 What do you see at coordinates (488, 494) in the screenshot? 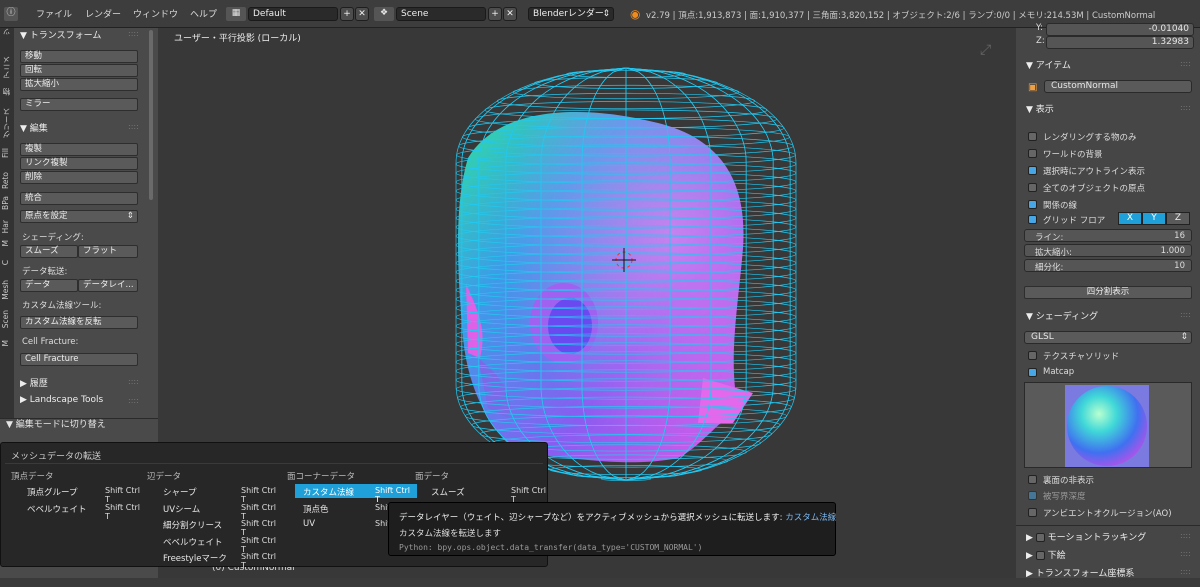
I see `menu-item: スムーズ Shift Ctrl T` at bounding box center [488, 494].